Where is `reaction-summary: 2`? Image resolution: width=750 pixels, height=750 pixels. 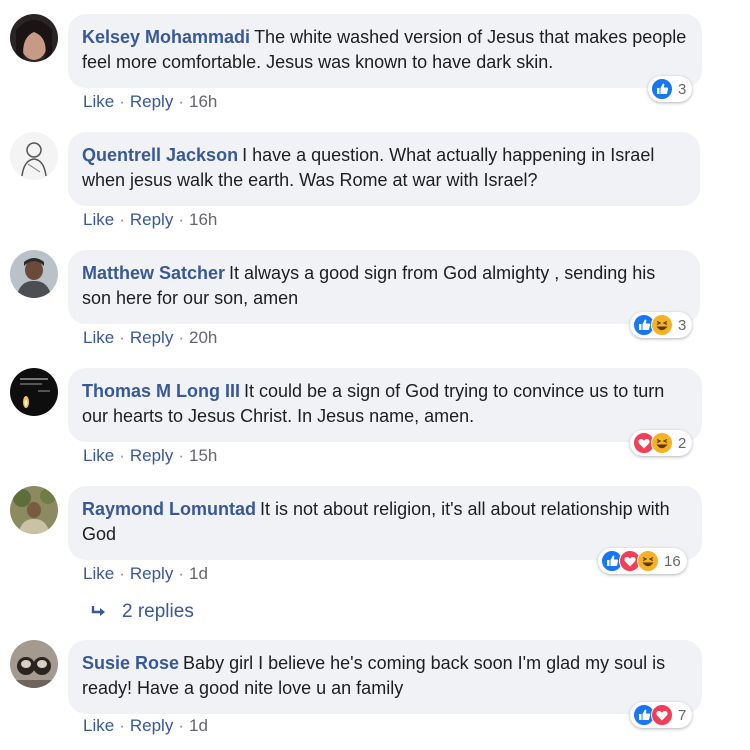 reaction-summary: 2 is located at coordinates (661, 443).